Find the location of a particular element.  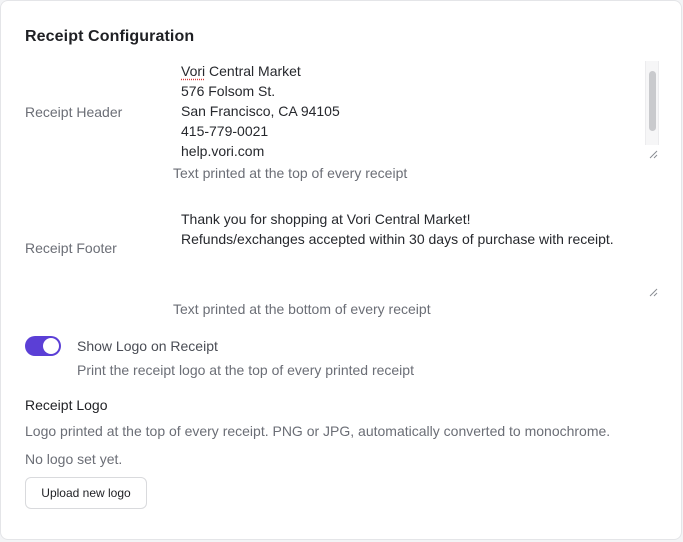

toggle-knob is located at coordinates (51, 346).